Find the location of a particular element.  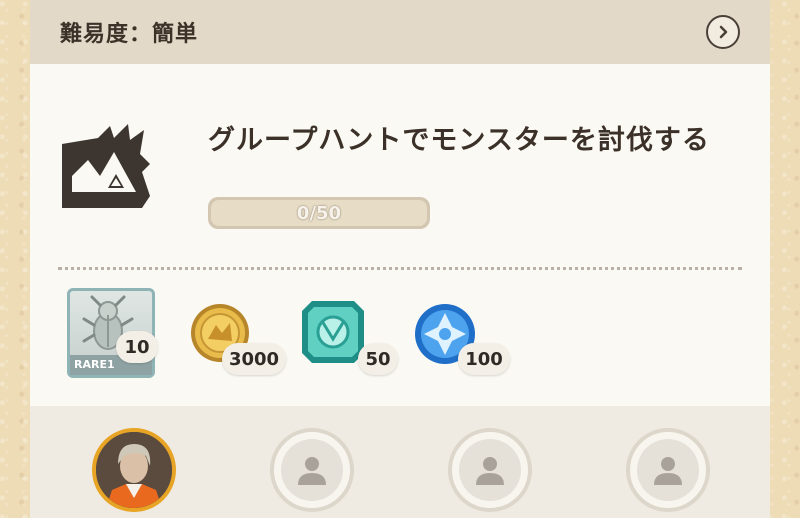

reward-count: 50 is located at coordinates (378, 359).